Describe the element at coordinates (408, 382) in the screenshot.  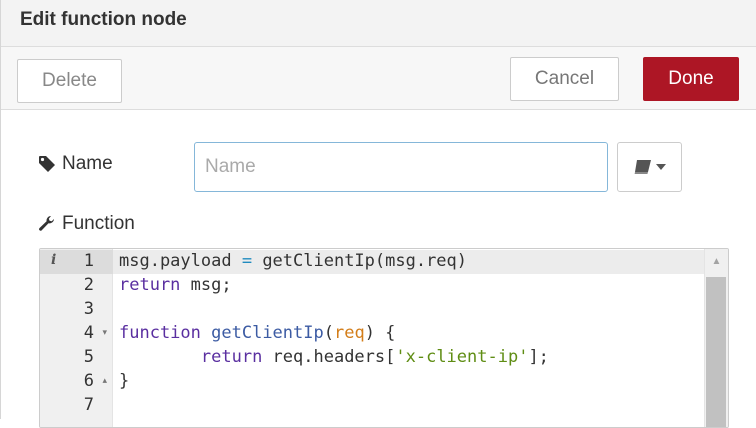
I see `code-line: }` at that location.